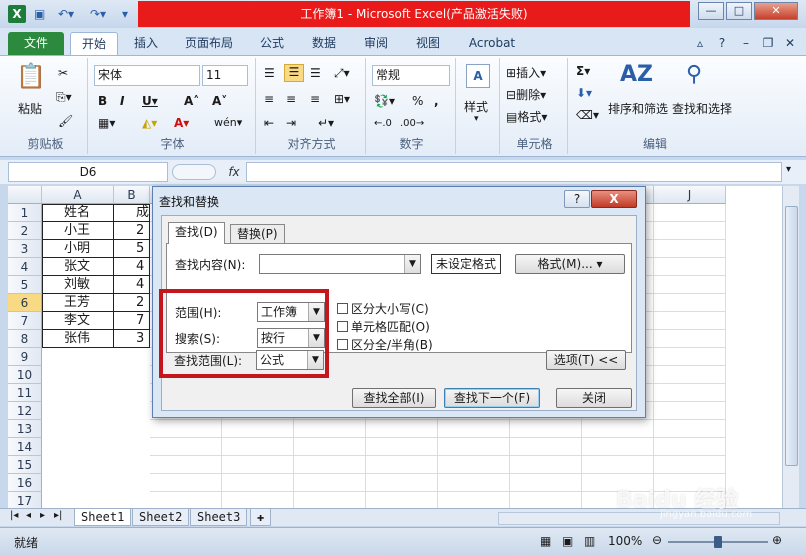 The height and width of the screenshot is (555, 806). I want to click on font-color-icon: A▾, so click(181, 123).